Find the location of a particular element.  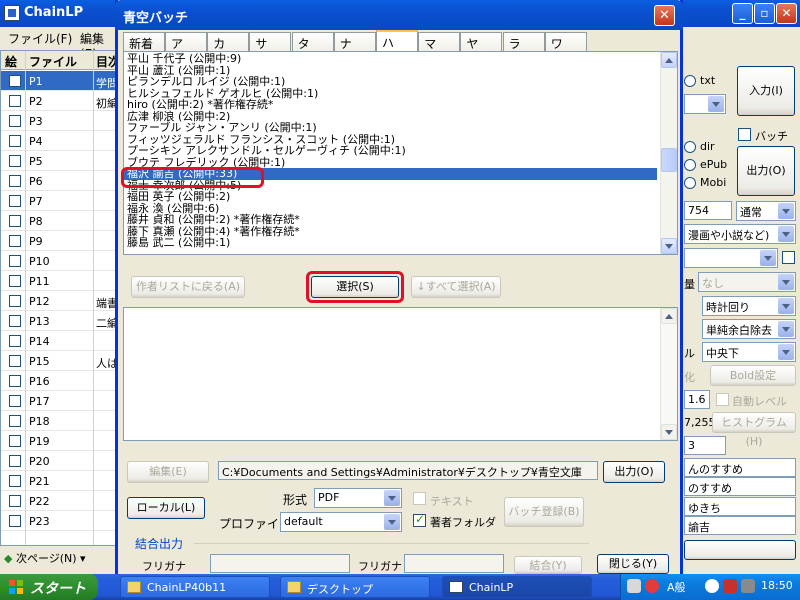

input-combo is located at coordinates (705, 104).